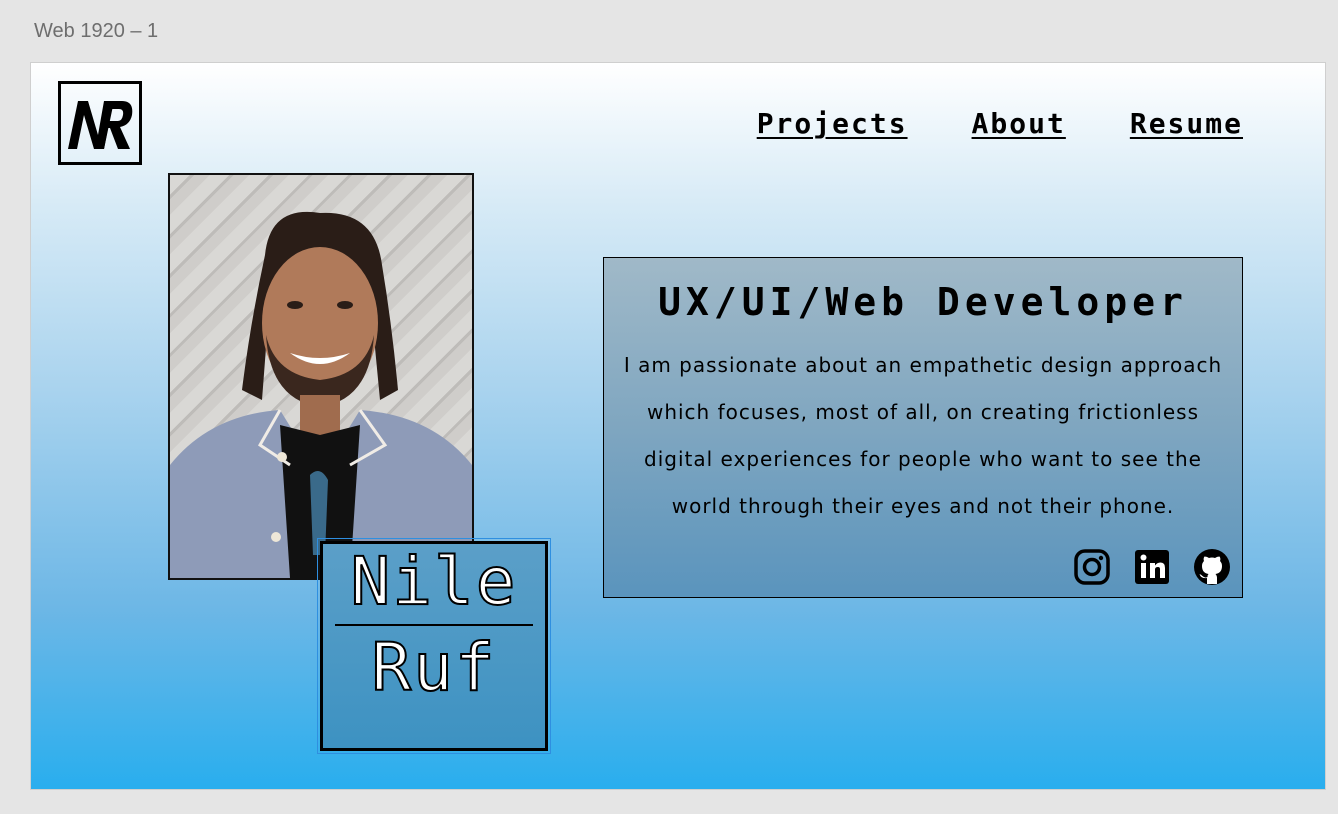 Image resolution: width=1338 pixels, height=814 pixels. Describe the element at coordinates (923, 302) in the screenshot. I see `intro-title: UX/UI/Web Developer` at that location.